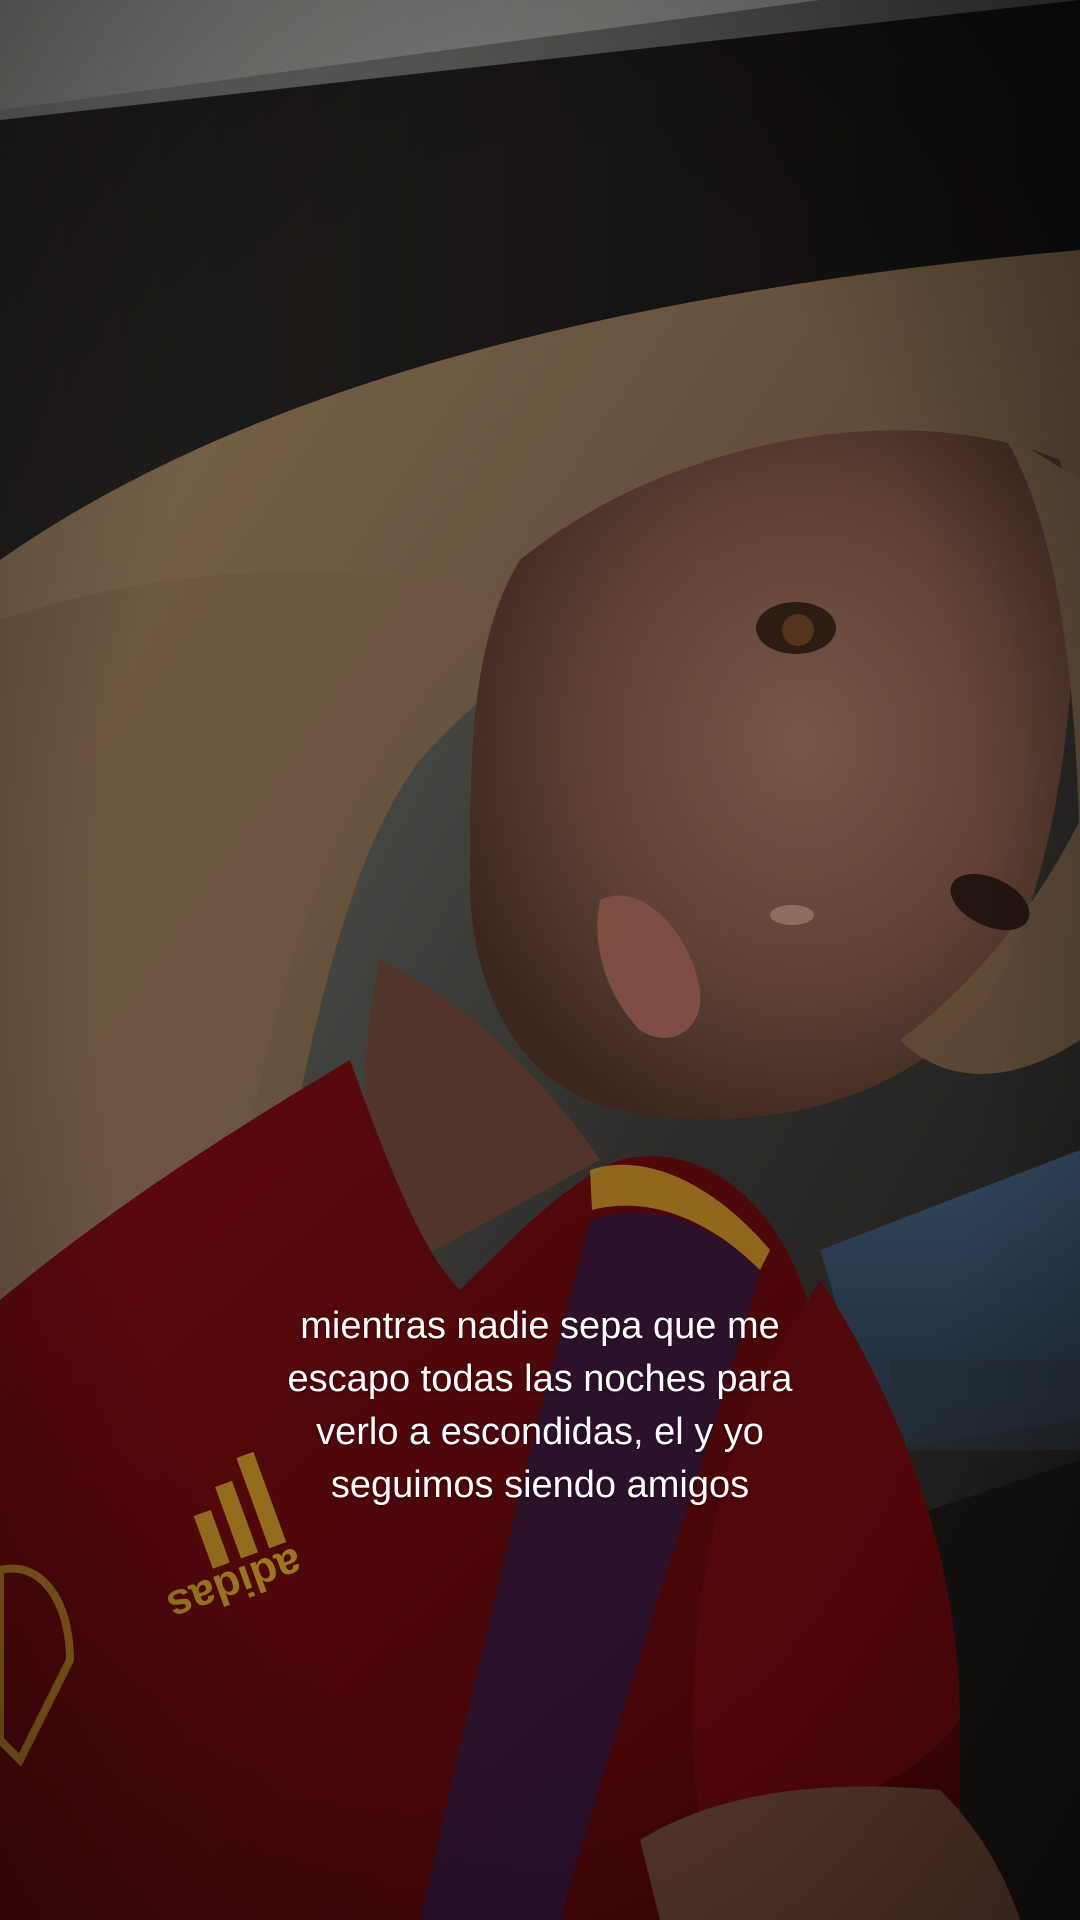  Describe the element at coordinates (540, 1326) in the screenshot. I see `caption-line: mientras nadie sepa que me` at that location.